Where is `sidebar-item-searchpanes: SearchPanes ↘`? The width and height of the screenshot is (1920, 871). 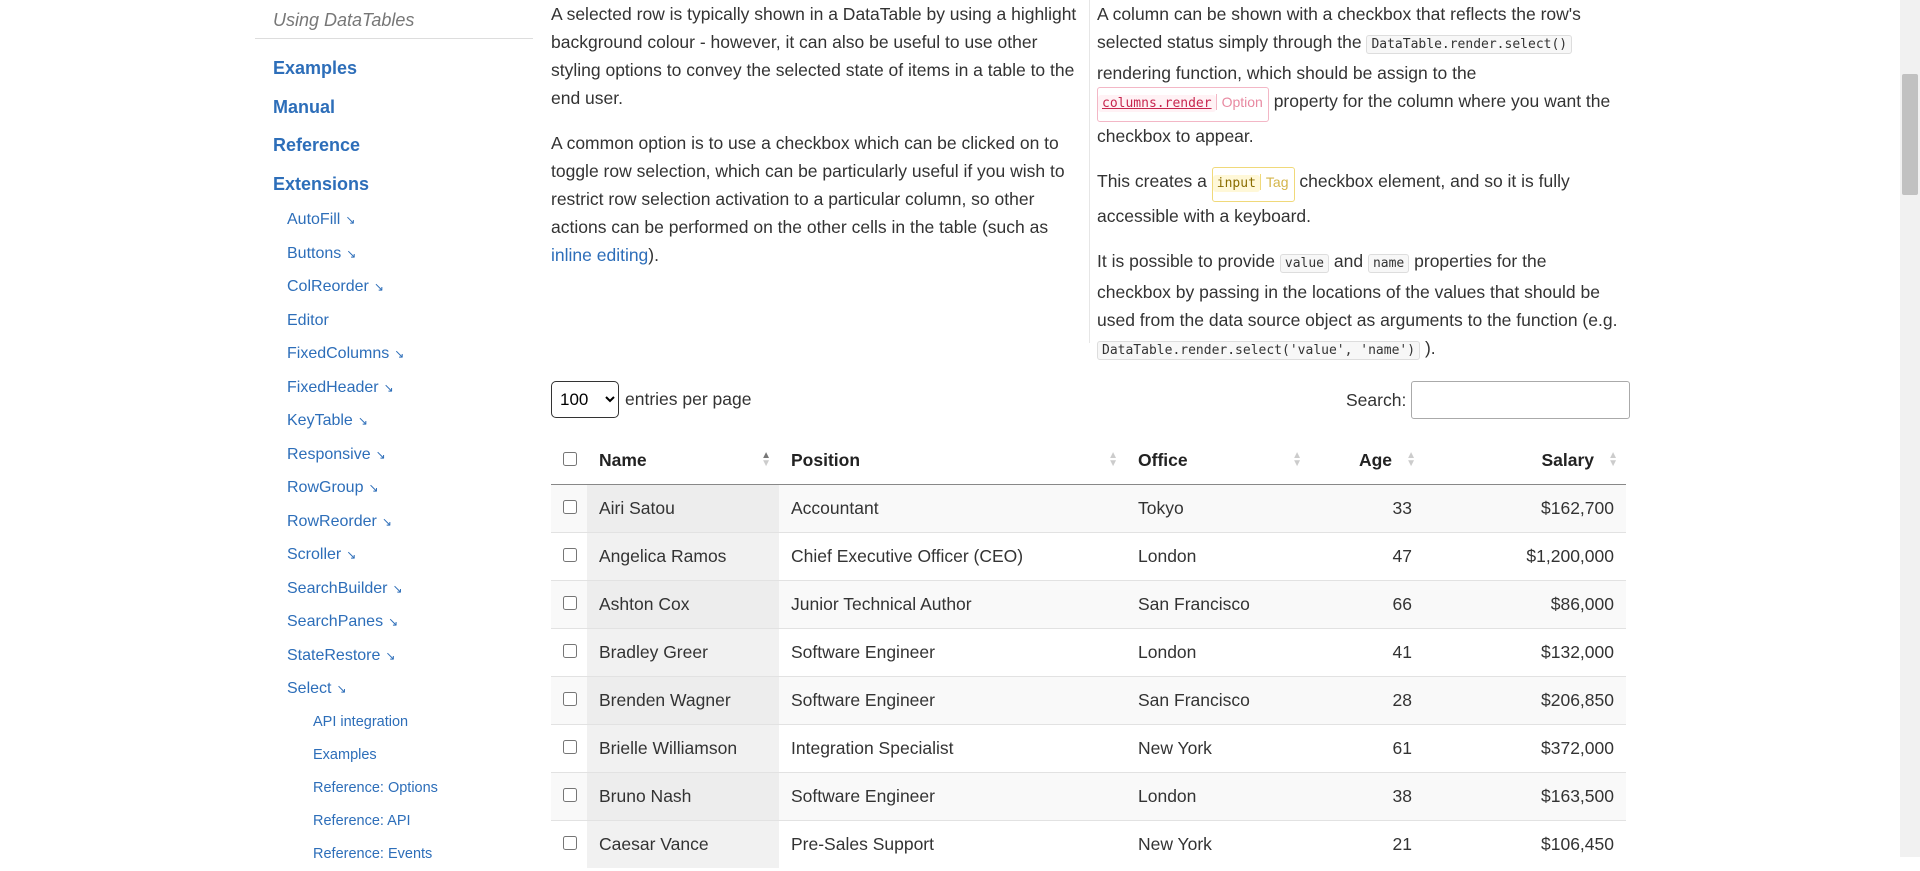 sidebar-item-searchpanes: SearchPanes ↘ is located at coordinates (394, 622).